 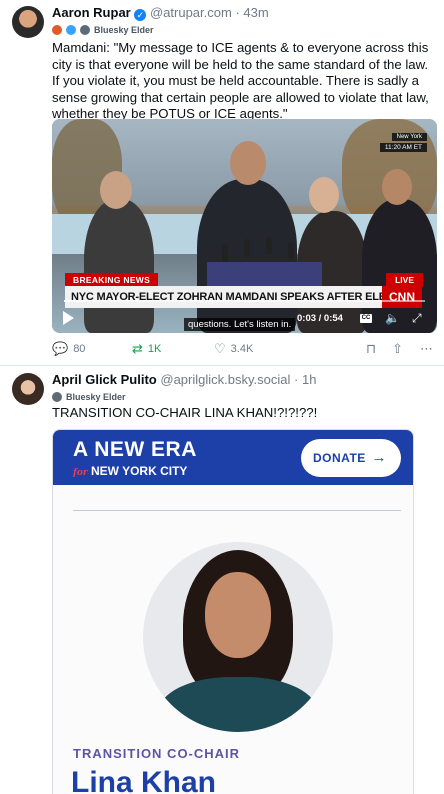 What do you see at coordinates (137, 348) in the screenshot?
I see `repost-icon: ⇄` at bounding box center [137, 348].